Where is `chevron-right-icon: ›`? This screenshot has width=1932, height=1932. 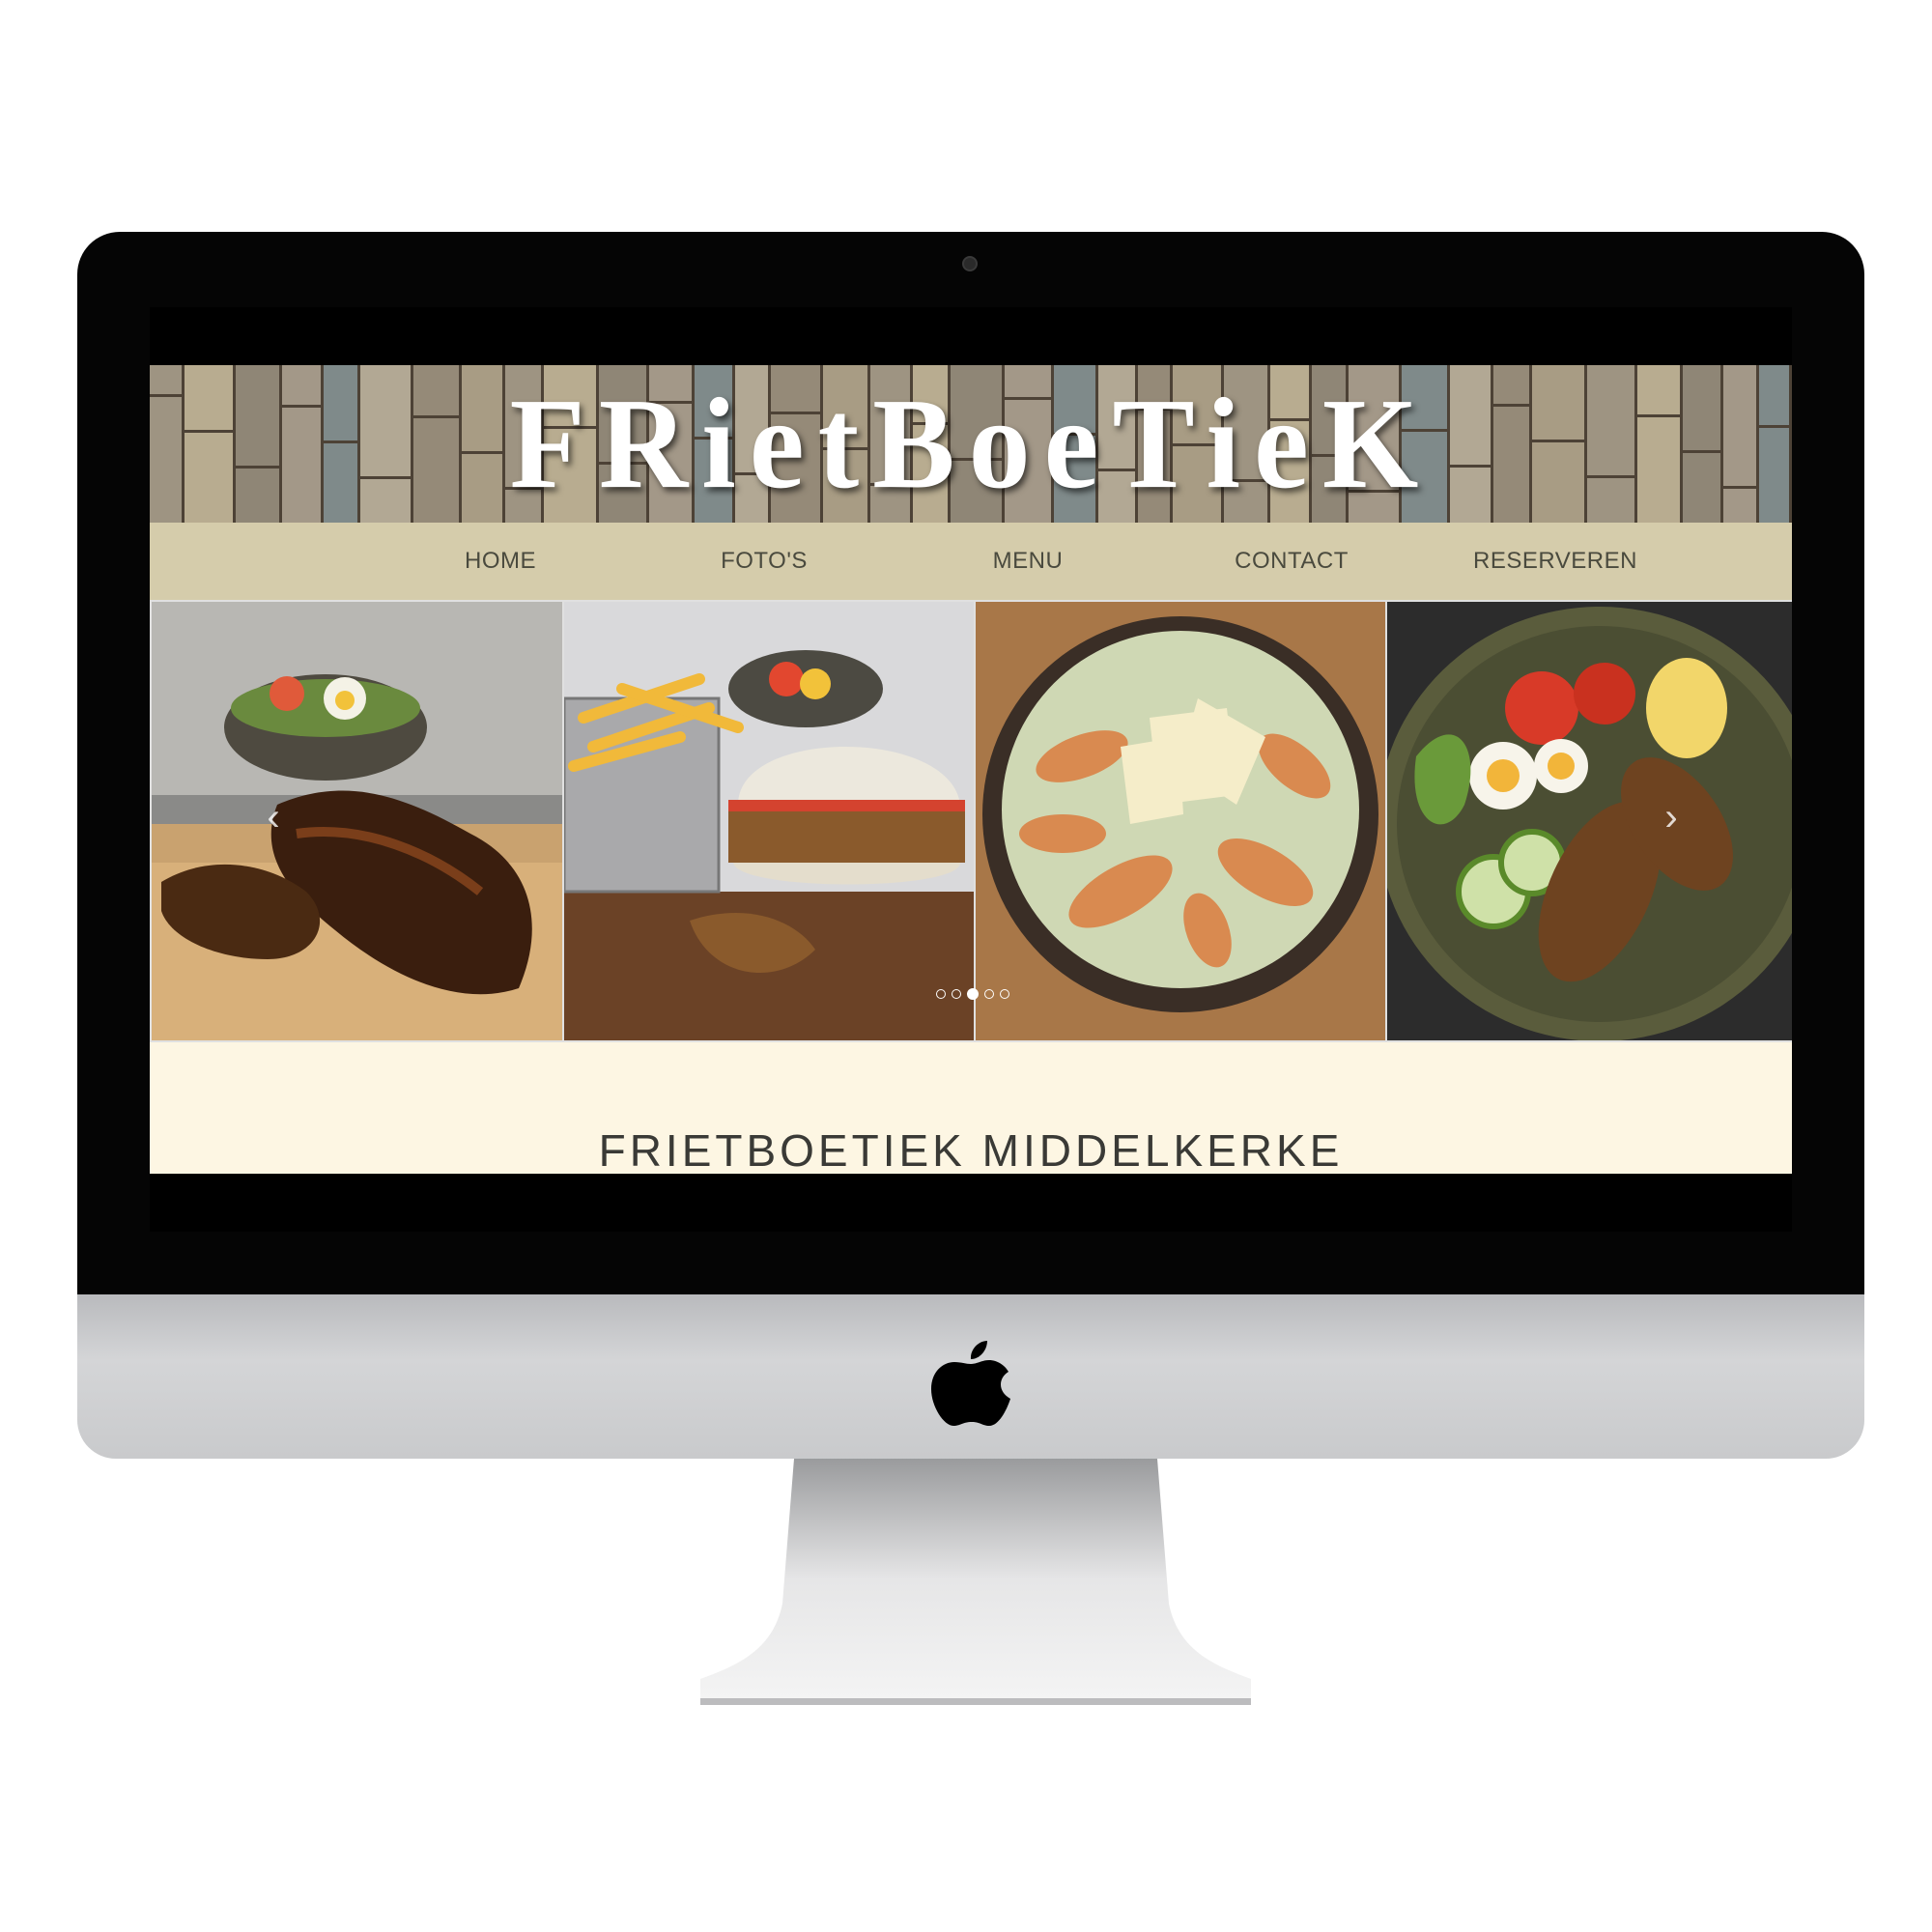
chevron-right-icon: › is located at coordinates (1671, 817).